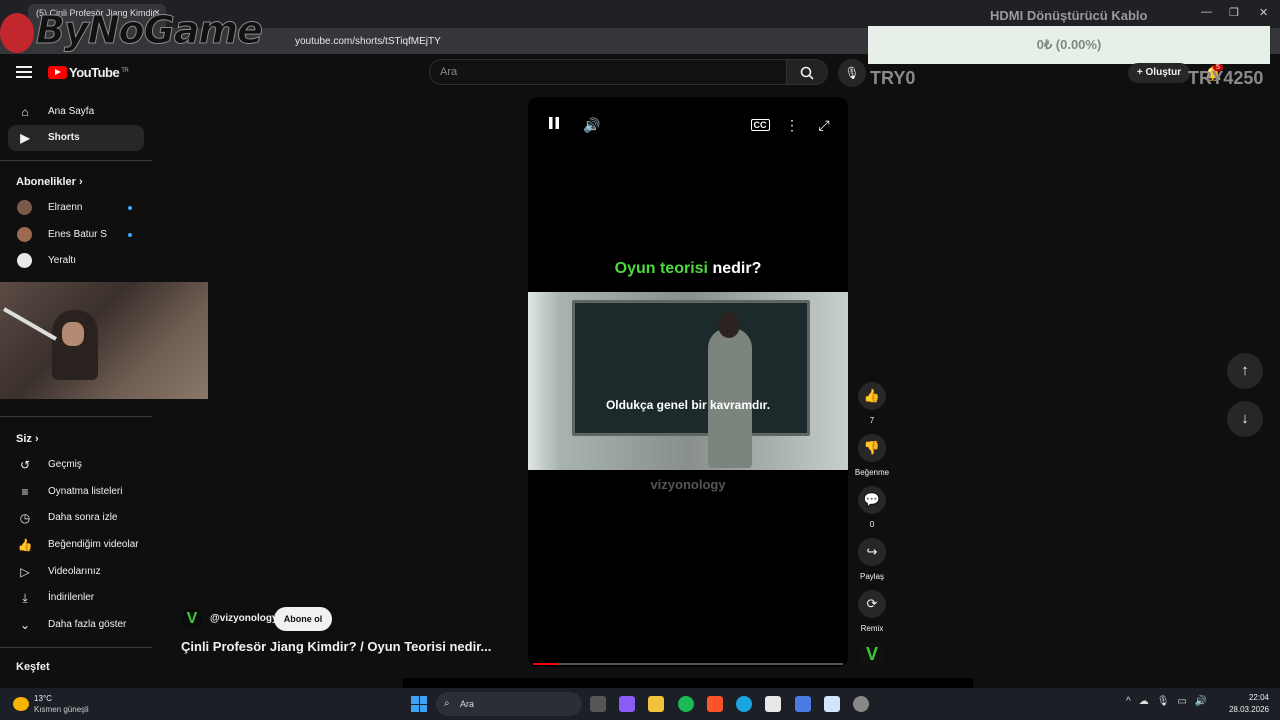 Image resolution: width=1280 pixels, height=720 pixels. I want to click on copilot-icon, so click(627, 704).